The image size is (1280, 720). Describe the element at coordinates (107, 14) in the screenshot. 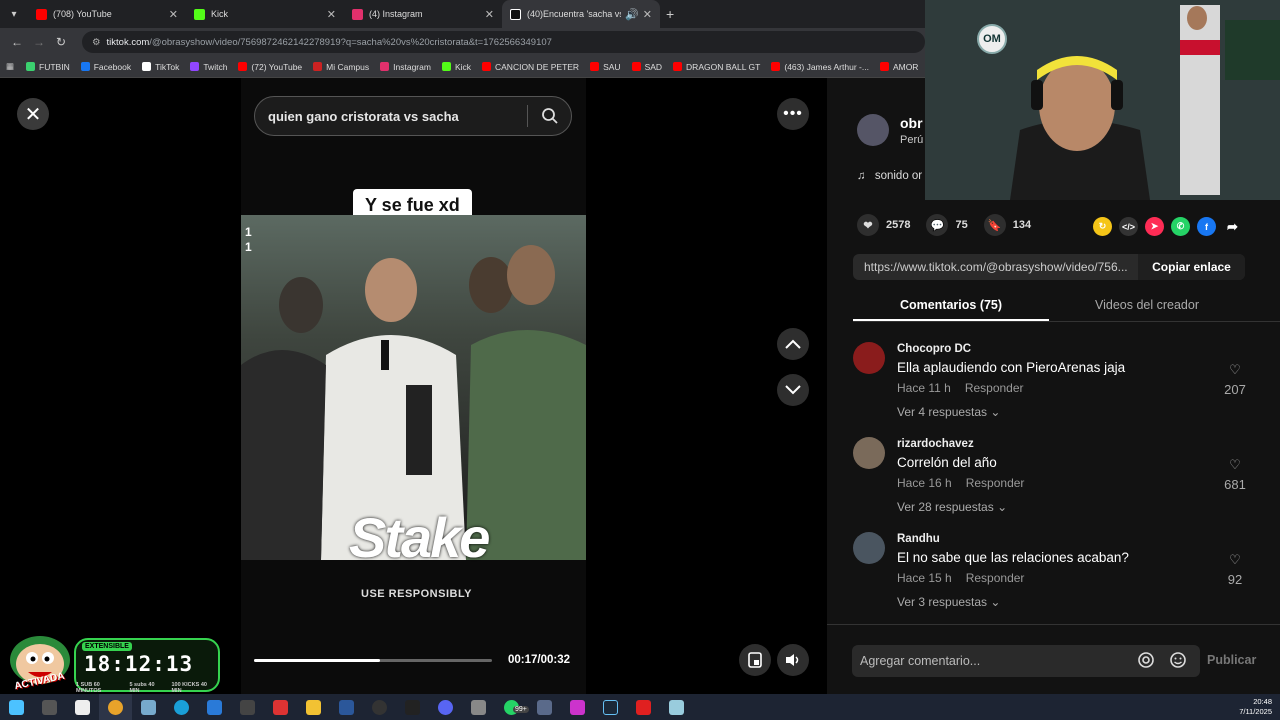

I see `browser-tab-youtube: (708) YouTube ✕` at that location.